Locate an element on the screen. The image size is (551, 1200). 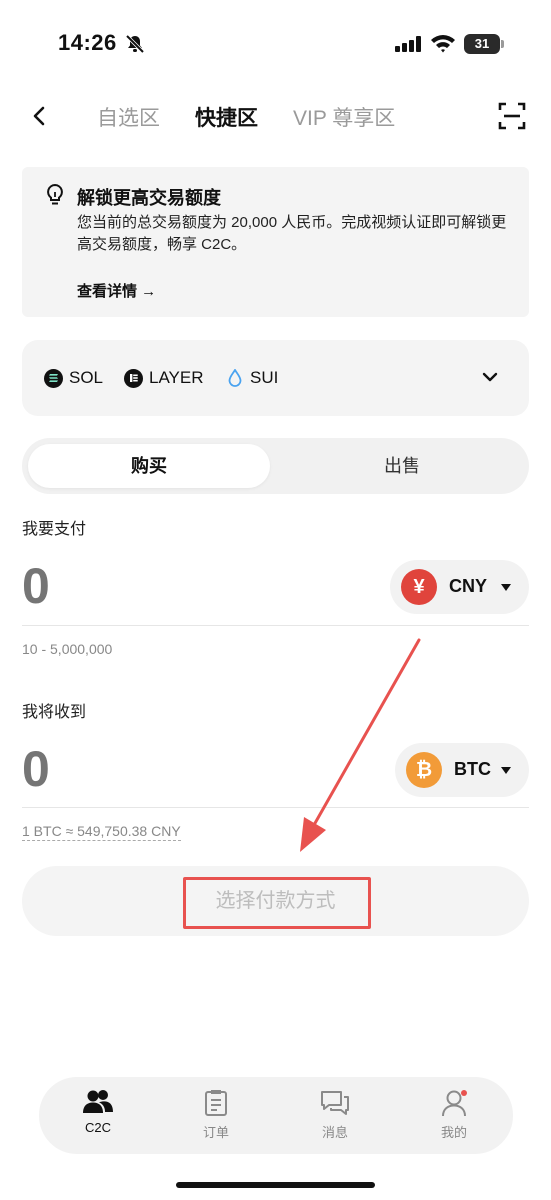
buy-tab: 购买 is located at coordinates (149, 466).